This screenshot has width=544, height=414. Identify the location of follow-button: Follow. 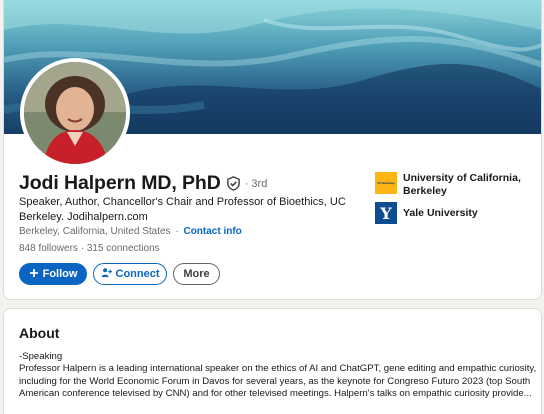
(53, 274).